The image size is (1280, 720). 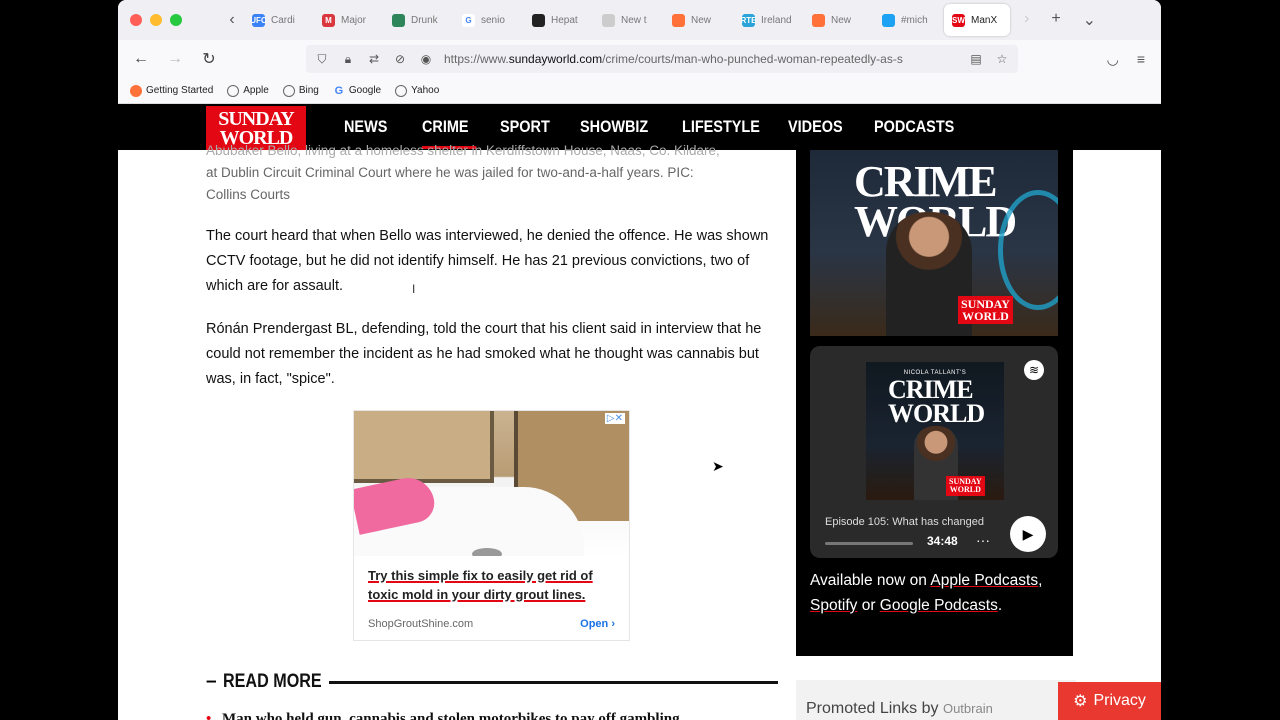 I want to click on reader-view-icon: ▤, so click(x=976, y=59).